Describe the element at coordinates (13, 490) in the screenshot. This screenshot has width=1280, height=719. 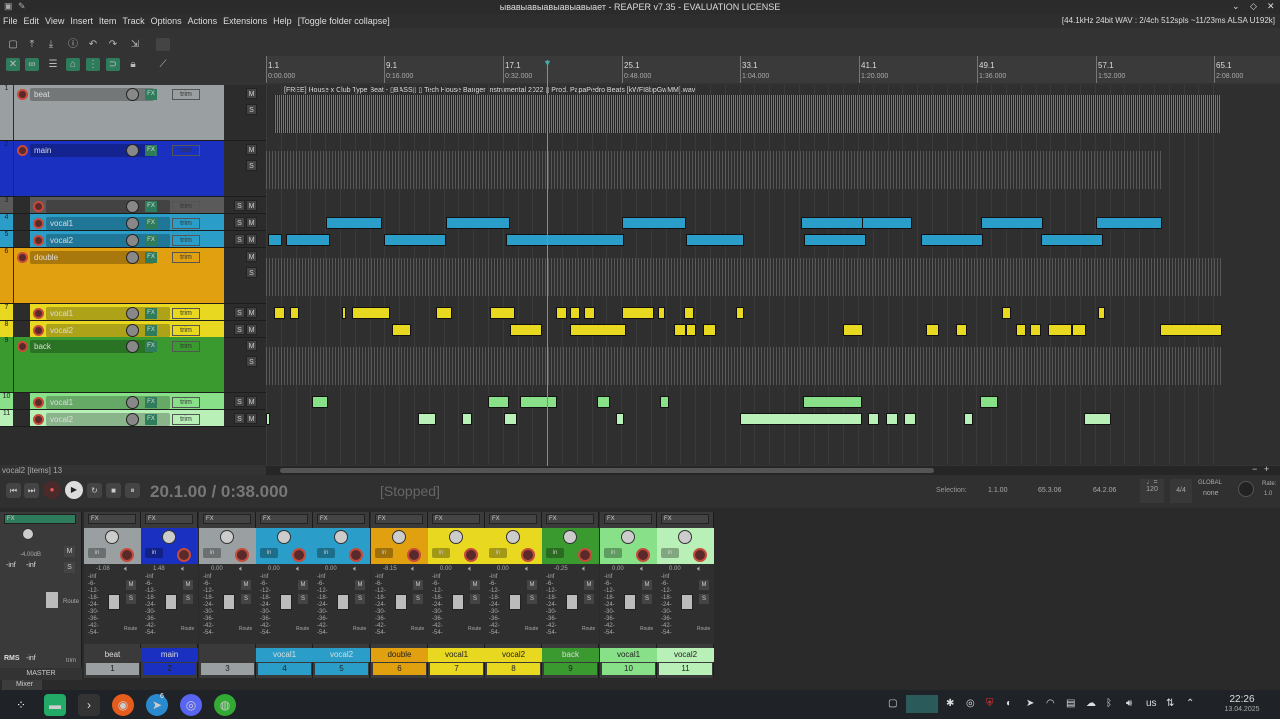
I see `go-to-start-icon: ⏮` at that location.